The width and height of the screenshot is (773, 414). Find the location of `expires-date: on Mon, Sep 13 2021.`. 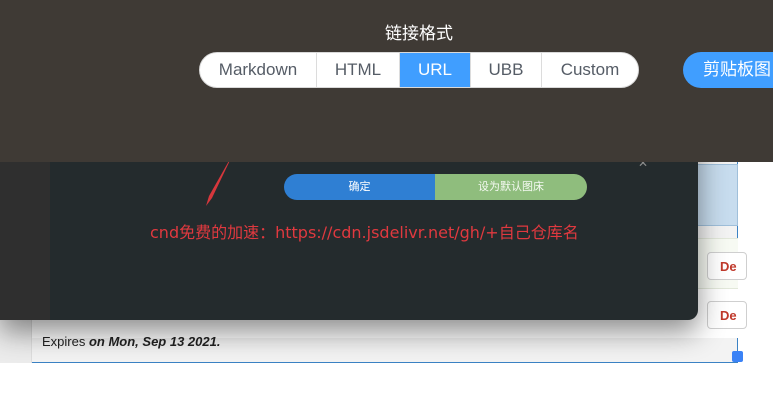

expires-date: on Mon, Sep 13 2021. is located at coordinates (154, 341).